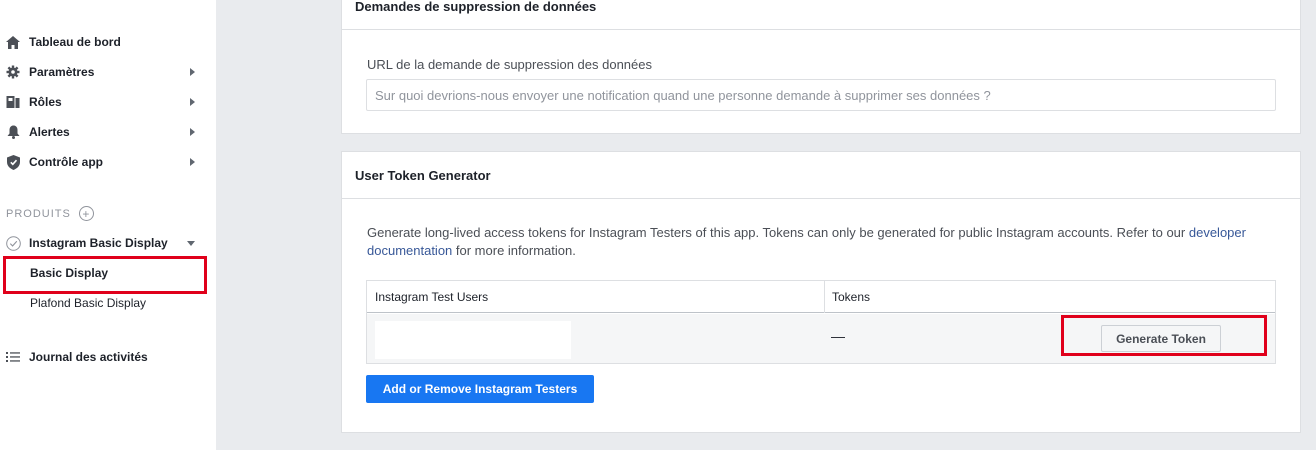 The height and width of the screenshot is (450, 1316). Describe the element at coordinates (105, 102) in the screenshot. I see `sidebar-item-roles: Rôles` at that location.